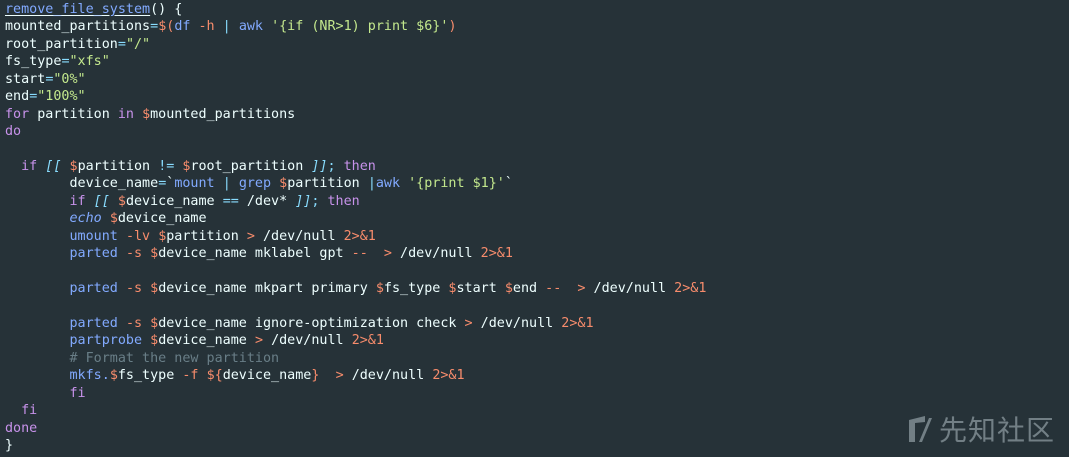  What do you see at coordinates (142, 236) in the screenshot?
I see `code-token: -lv` at bounding box center [142, 236].